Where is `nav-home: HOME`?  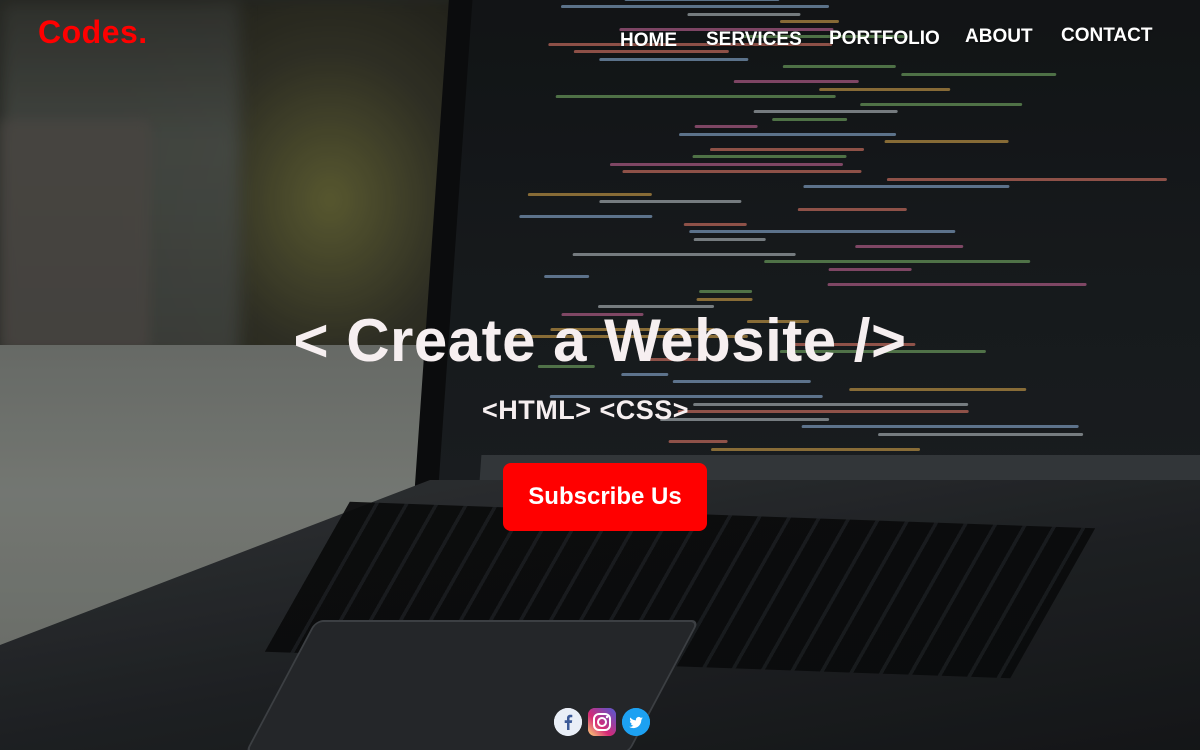 nav-home: HOME is located at coordinates (648, 41).